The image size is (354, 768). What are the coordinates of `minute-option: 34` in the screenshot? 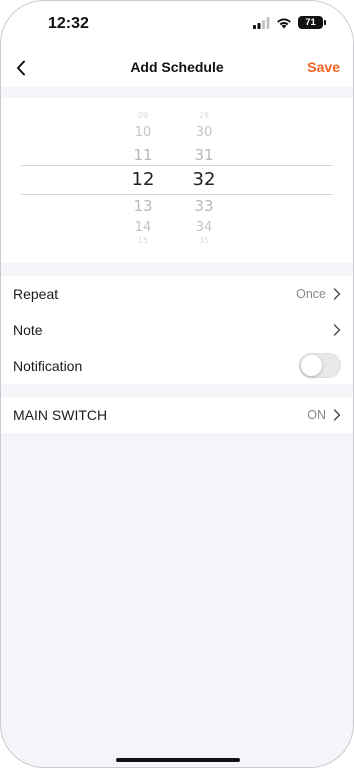 It's located at (204, 228).